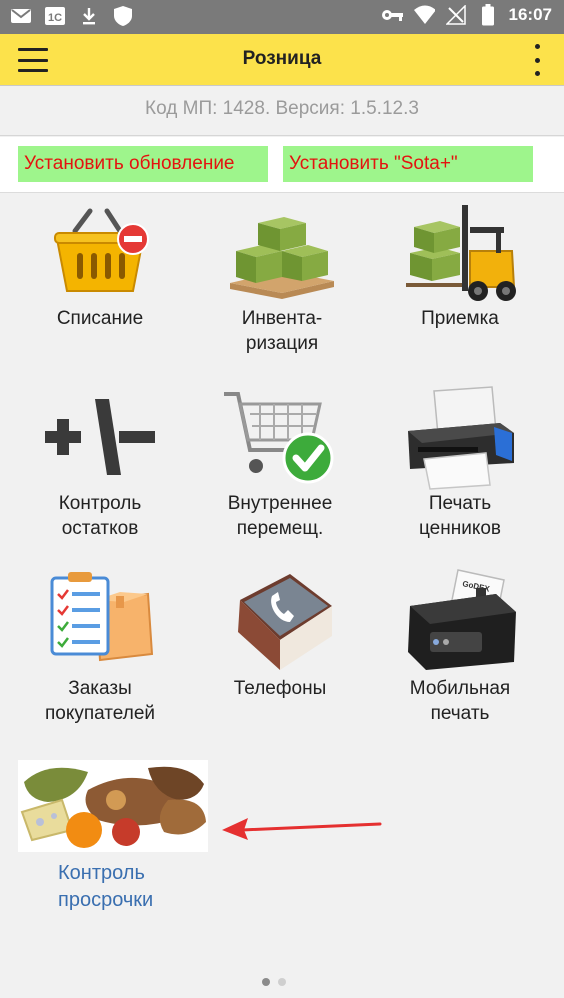 This screenshot has width=564, height=998. What do you see at coordinates (282, 17) in the screenshot?
I see `status-bar: 1С 16:07` at bounding box center [282, 17].